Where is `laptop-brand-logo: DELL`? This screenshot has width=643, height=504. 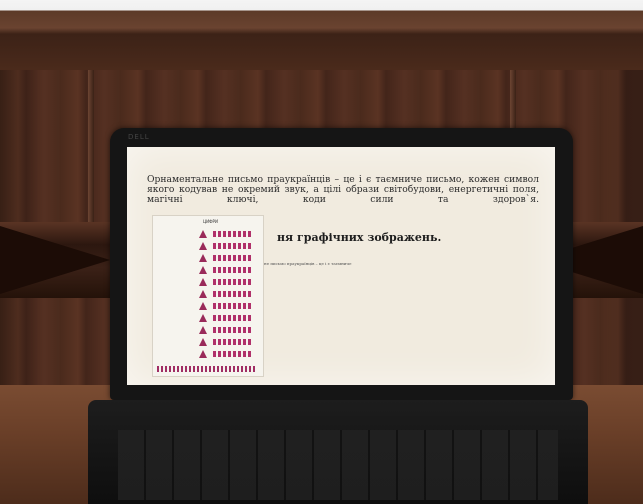 laptop-brand-logo: DELL is located at coordinates (139, 137).